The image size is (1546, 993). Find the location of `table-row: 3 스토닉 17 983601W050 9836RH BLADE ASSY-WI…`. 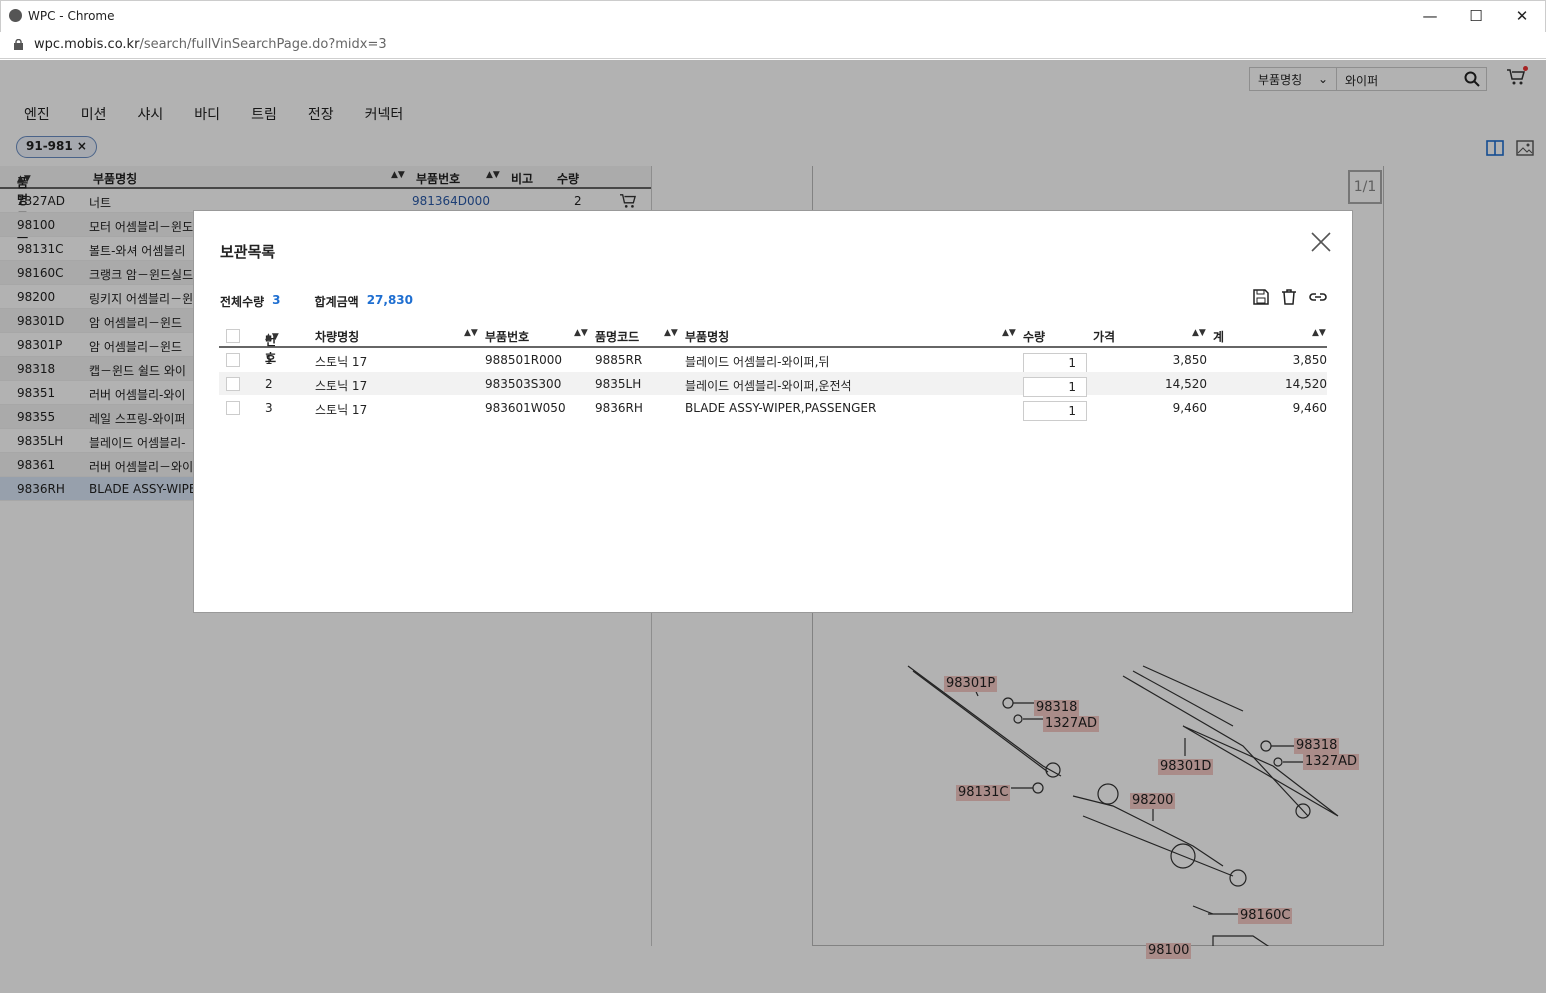

table-row: 3 스토닉 17 983601W050 9836RH BLADE ASSY-WI… is located at coordinates (773, 408).